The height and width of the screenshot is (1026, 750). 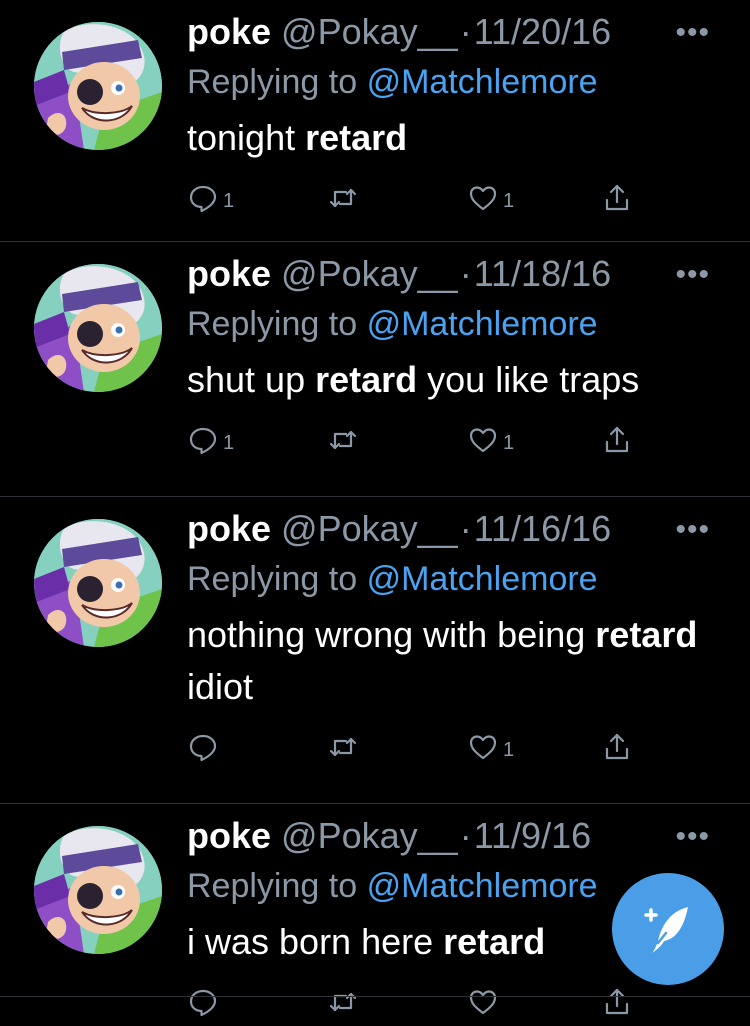 I want to click on tweet-text-segment: shut up, so click(x=251, y=379).